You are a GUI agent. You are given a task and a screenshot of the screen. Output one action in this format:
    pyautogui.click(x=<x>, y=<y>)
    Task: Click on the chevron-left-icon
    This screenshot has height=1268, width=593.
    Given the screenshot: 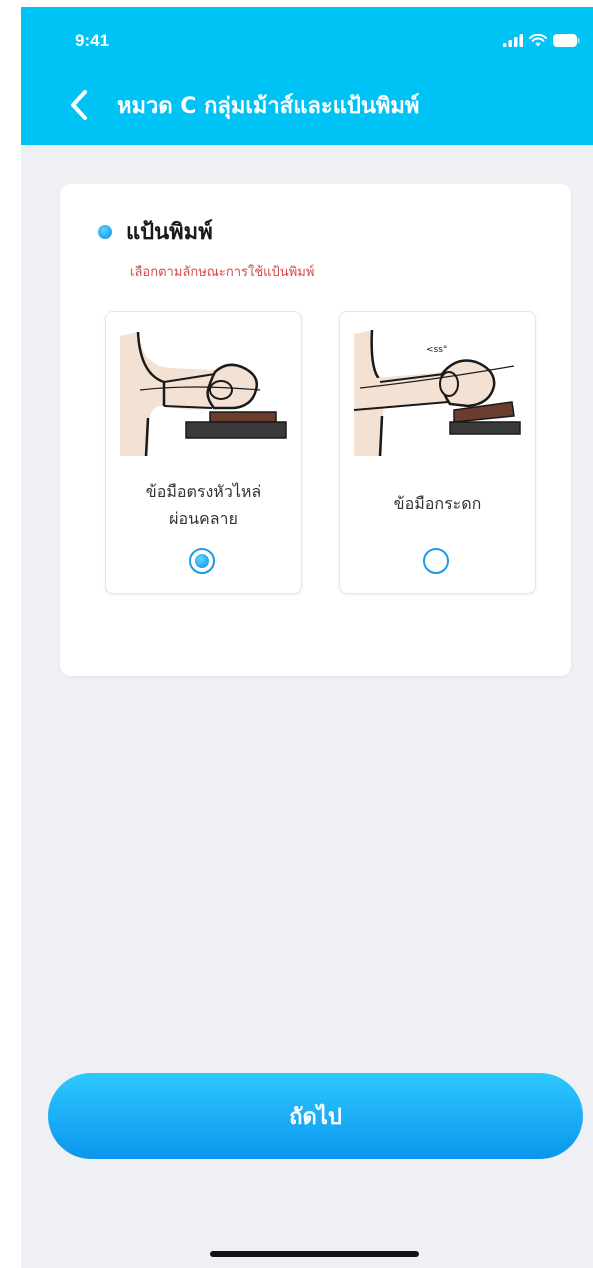 What is the action you would take?
    pyautogui.click(x=79, y=105)
    